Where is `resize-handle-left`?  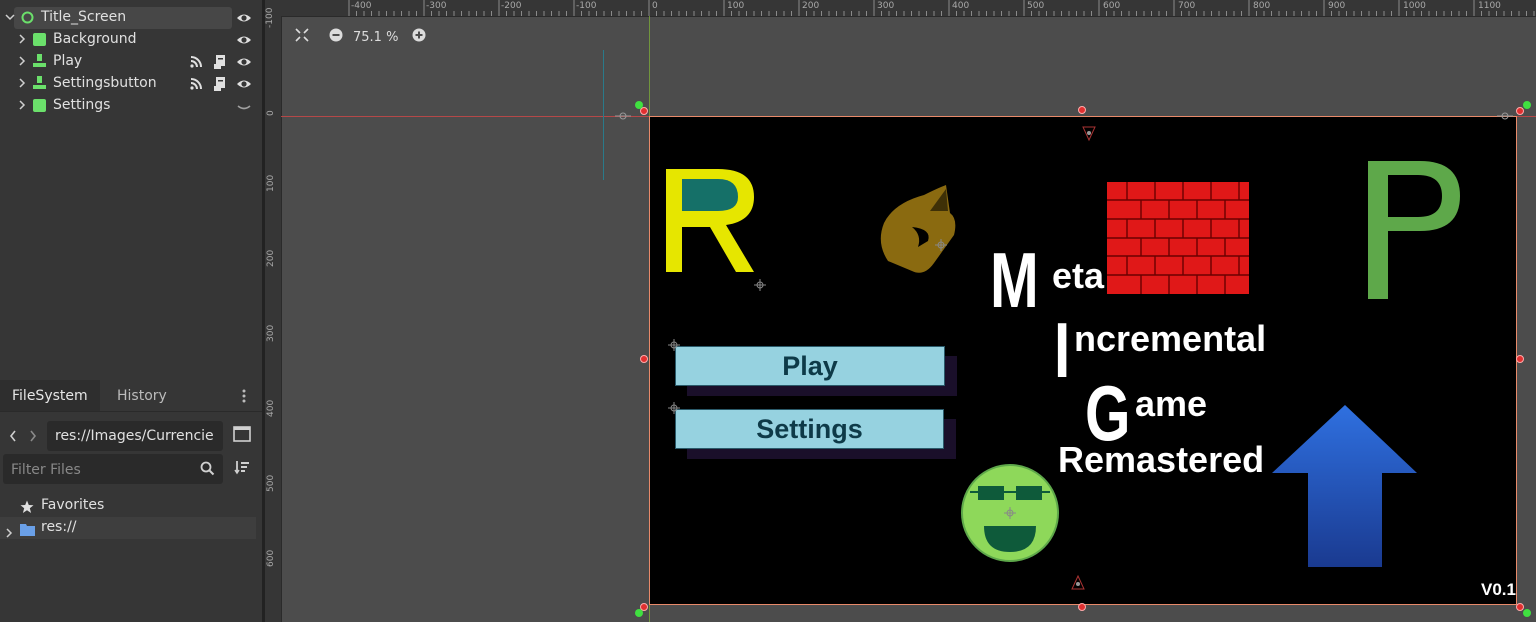 resize-handle-left is located at coordinates (644, 359).